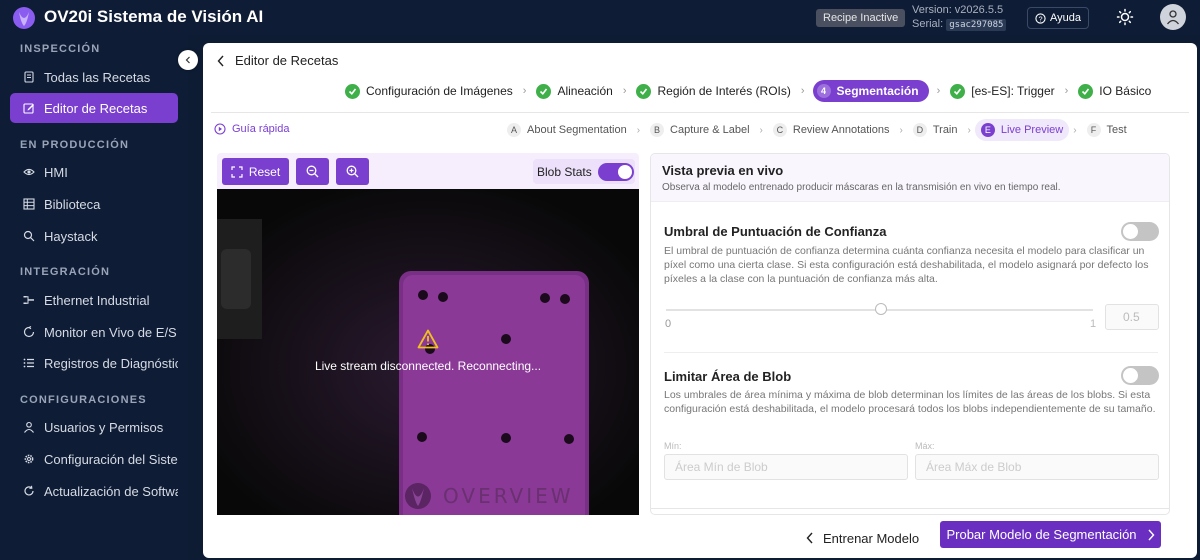  I want to click on sidebar-item-todas-las-recetas: Todas las Recetas, so click(94, 77).